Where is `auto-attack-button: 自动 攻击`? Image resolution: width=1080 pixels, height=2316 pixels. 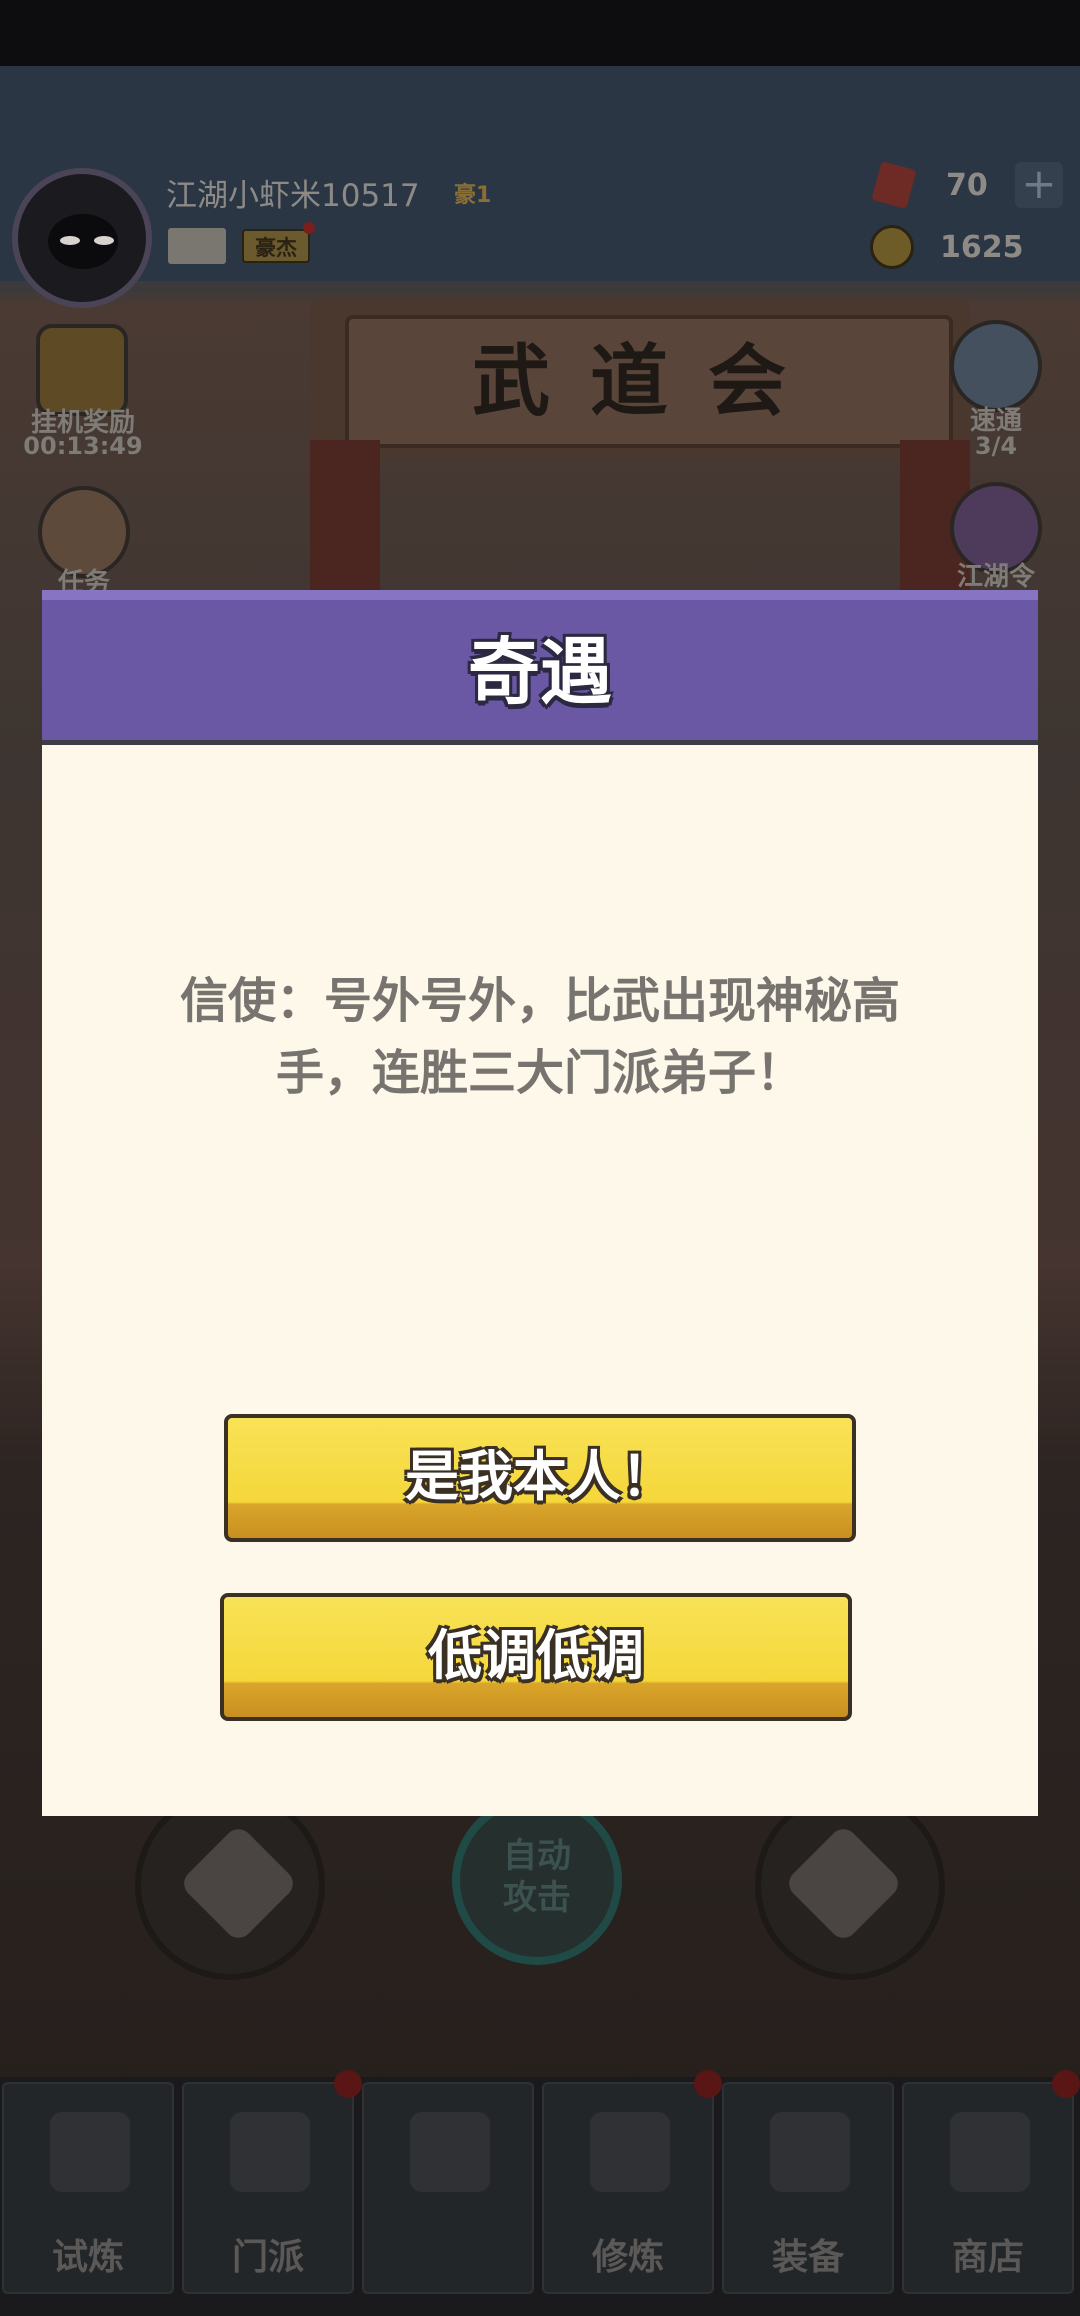 auto-attack-button: 自动 攻击 is located at coordinates (537, 1880).